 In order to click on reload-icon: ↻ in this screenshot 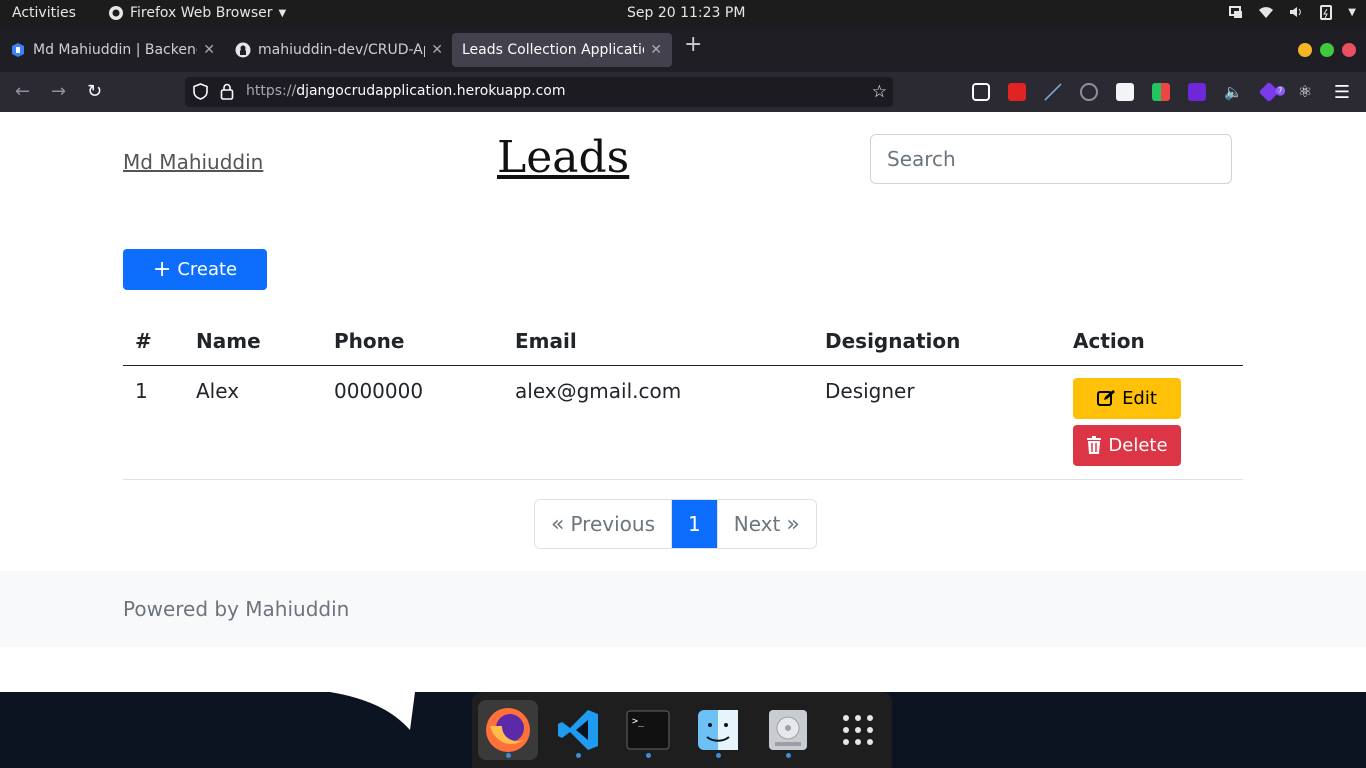, I will do `click(94, 92)`.